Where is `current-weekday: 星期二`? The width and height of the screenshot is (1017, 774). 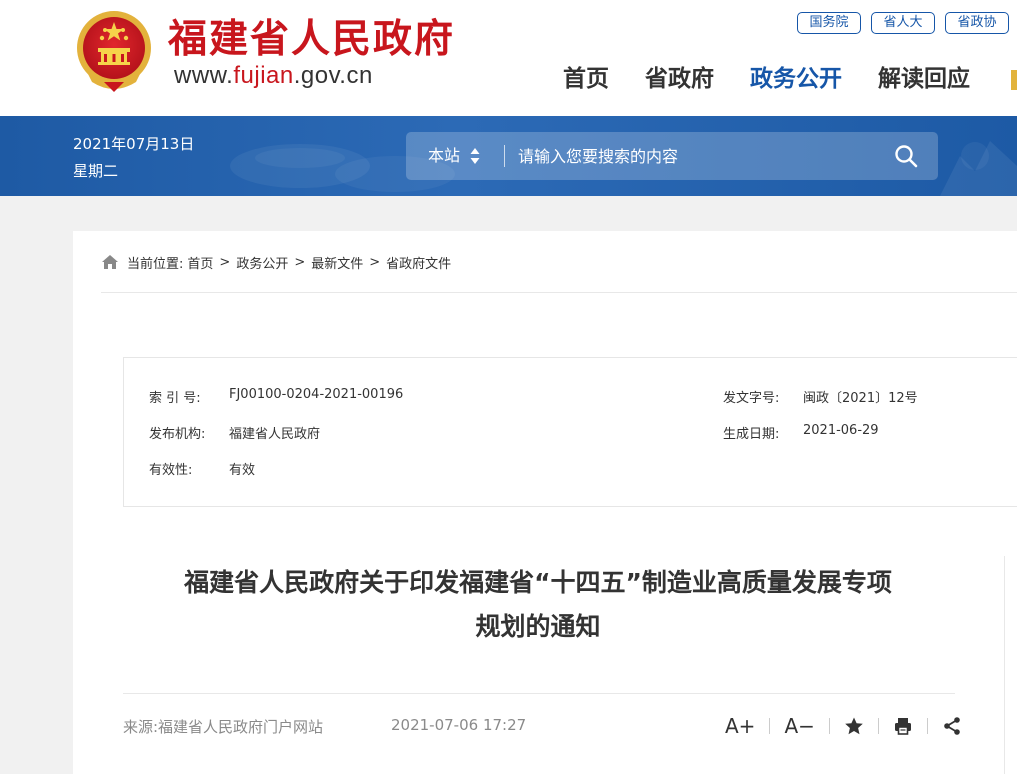
current-weekday: 星期二 is located at coordinates (96, 171).